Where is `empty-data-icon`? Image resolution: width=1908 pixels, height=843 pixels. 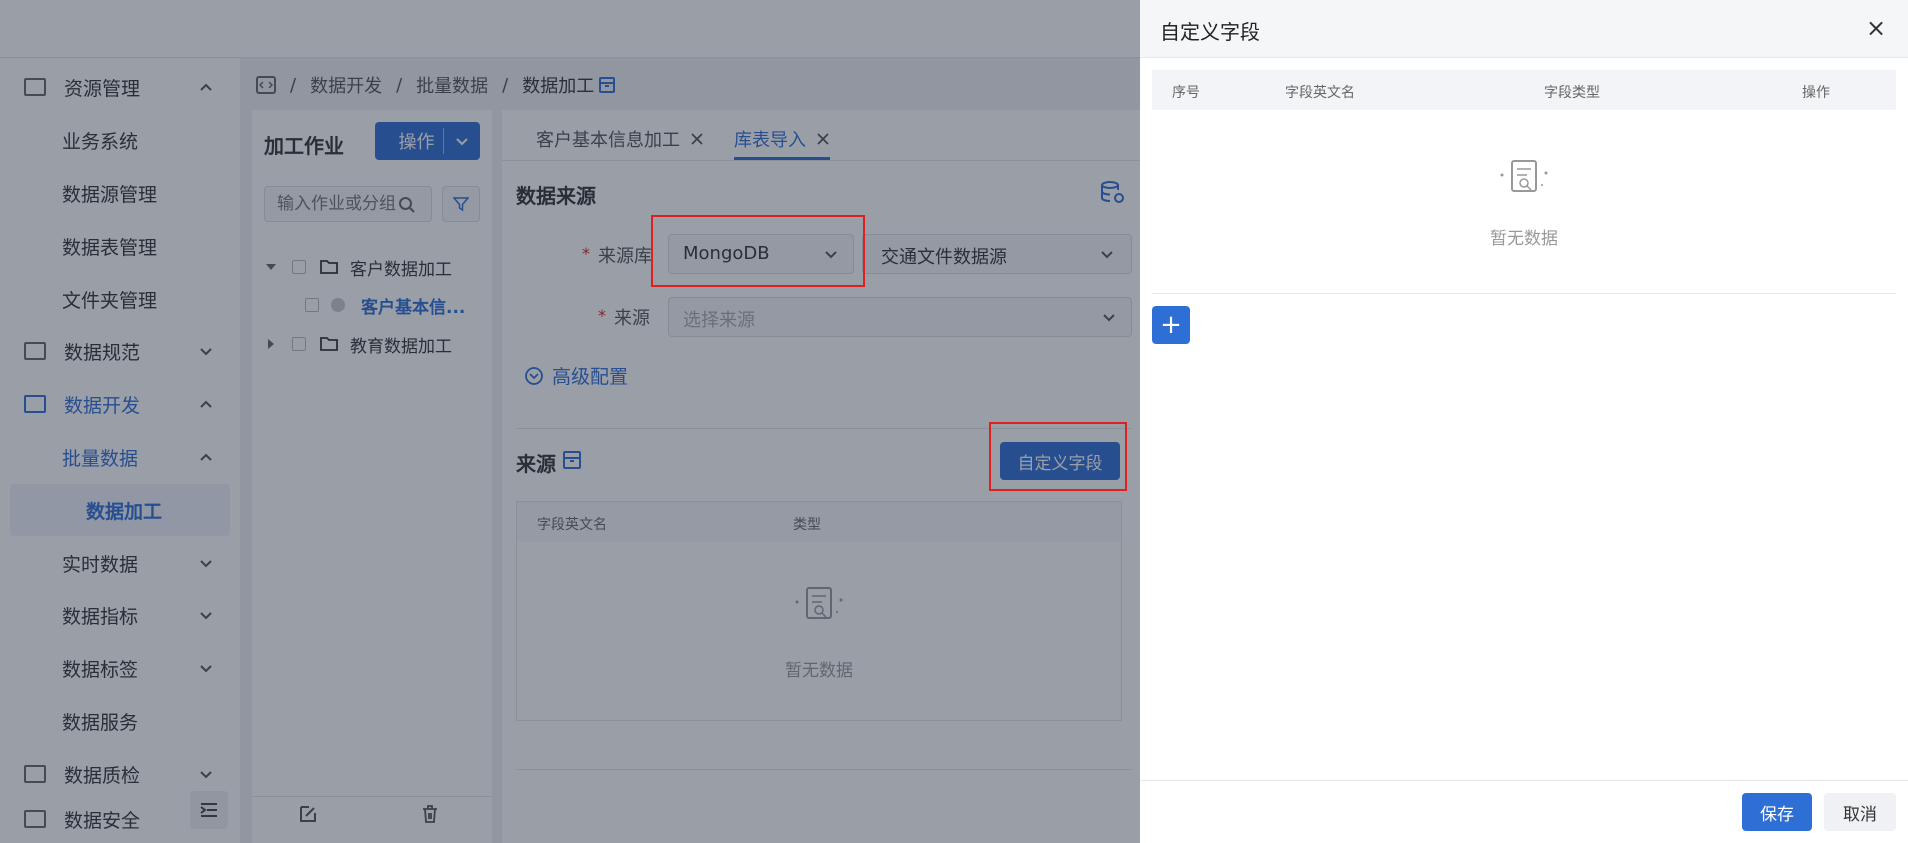 empty-data-icon is located at coordinates (1524, 176).